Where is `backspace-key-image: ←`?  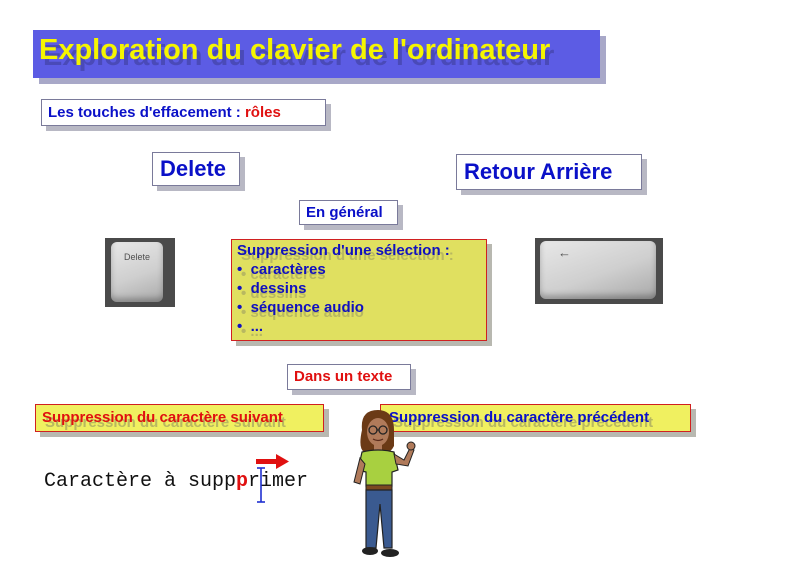
backspace-key-image: ← is located at coordinates (599, 271).